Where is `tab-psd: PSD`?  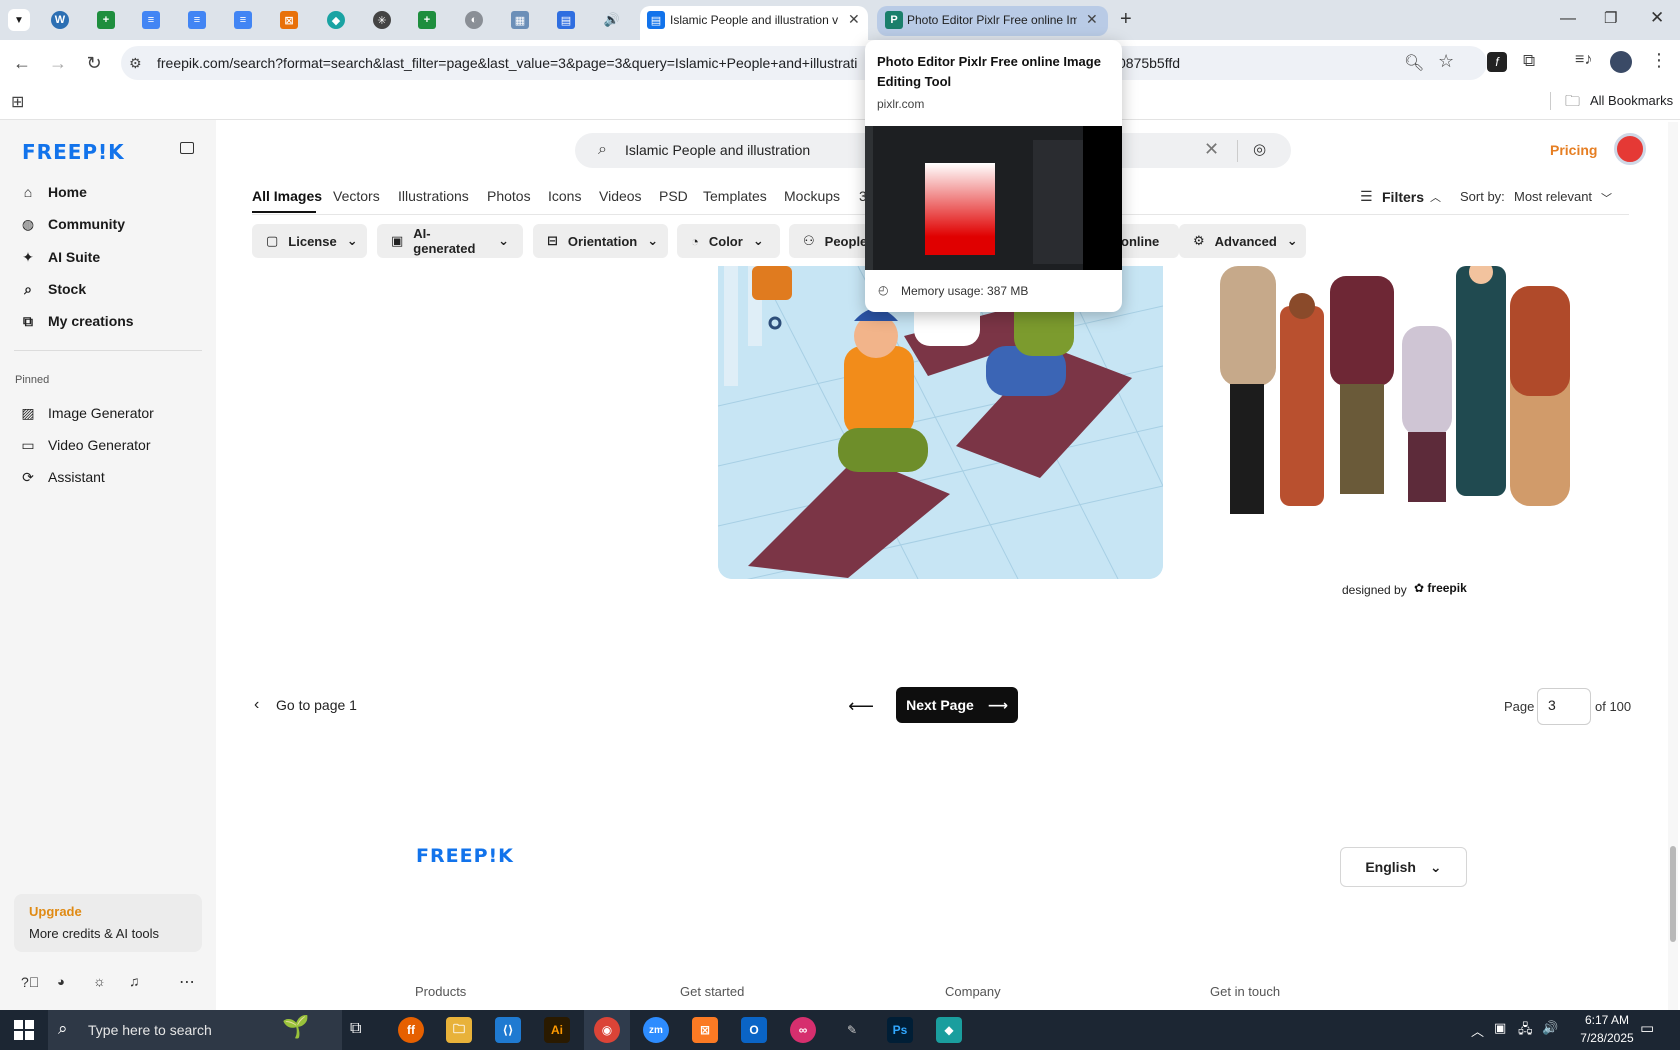
tab-psd: PSD is located at coordinates (673, 196).